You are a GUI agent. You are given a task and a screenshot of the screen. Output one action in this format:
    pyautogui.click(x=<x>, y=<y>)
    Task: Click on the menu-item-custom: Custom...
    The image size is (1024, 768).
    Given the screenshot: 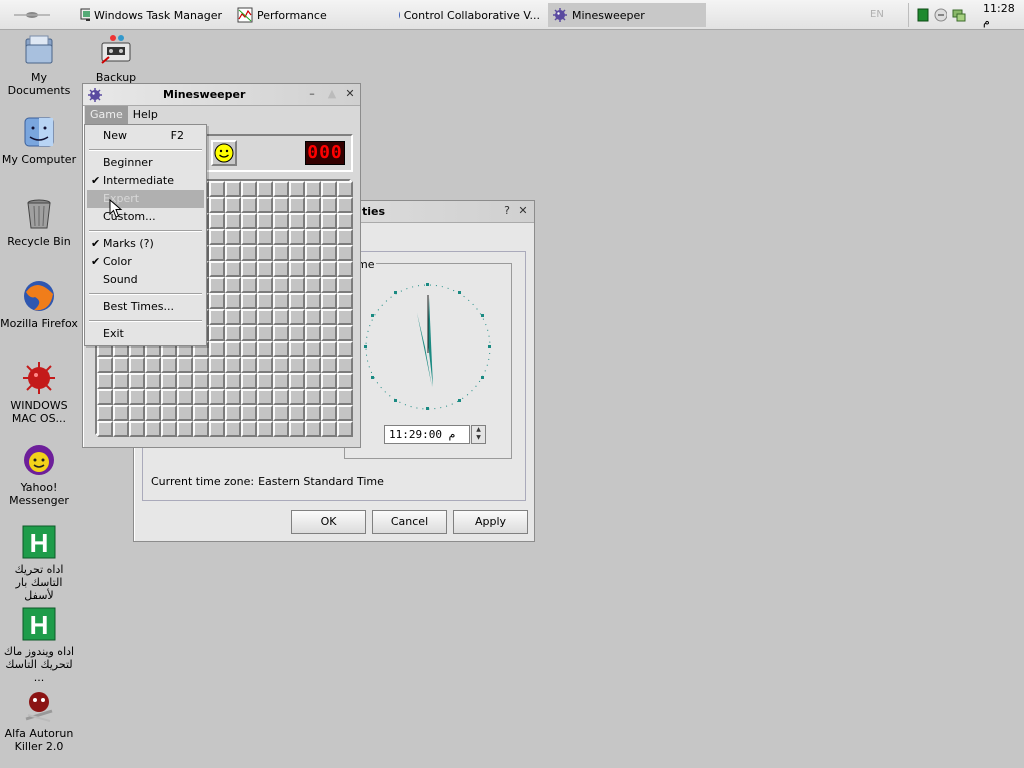 What is the action you would take?
    pyautogui.click(x=145, y=217)
    